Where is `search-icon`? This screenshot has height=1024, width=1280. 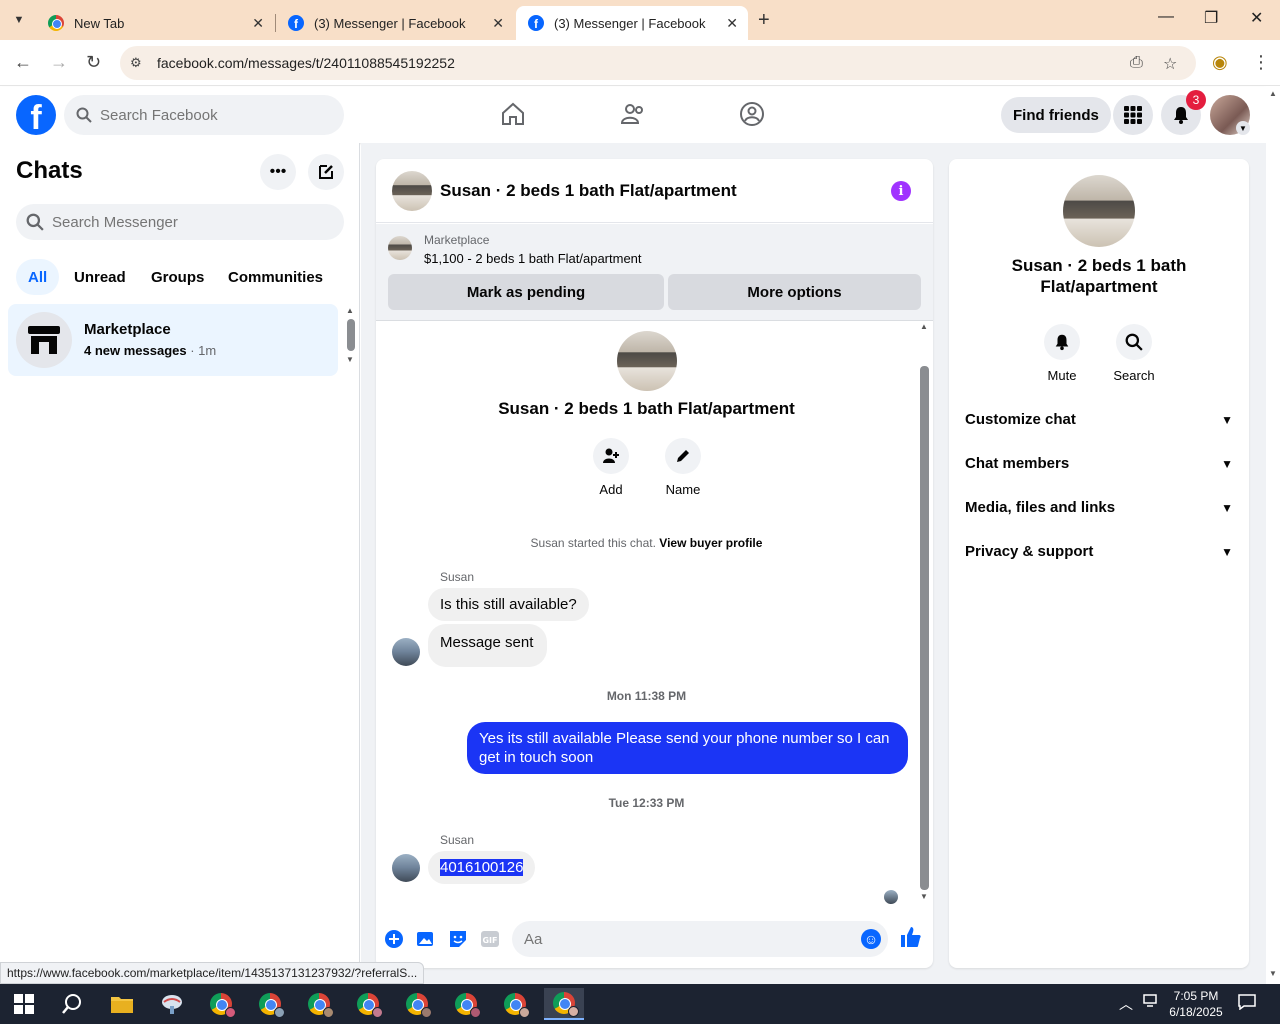
search-icon is located at coordinates (72, 1004).